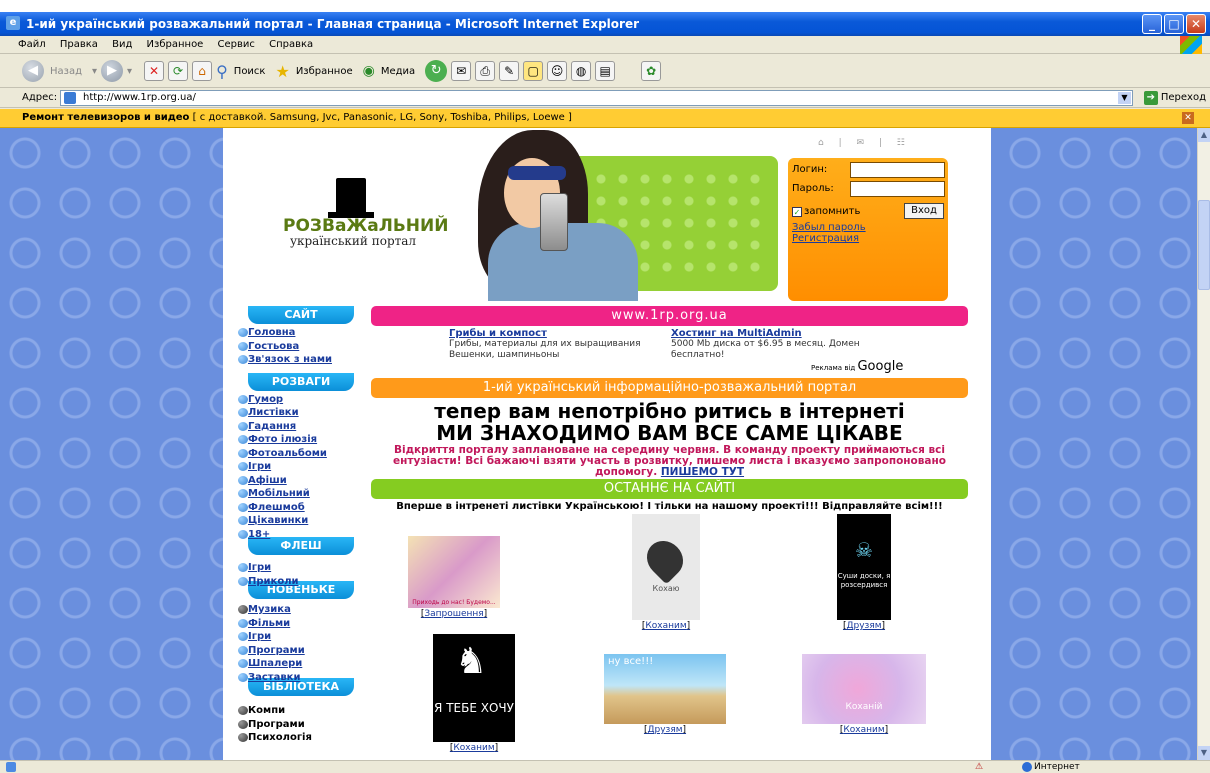 The height and width of the screenshot is (773, 1210). I want to click on card-1: Приходь до нас! Будемо... Запрошення, so click(454, 577).